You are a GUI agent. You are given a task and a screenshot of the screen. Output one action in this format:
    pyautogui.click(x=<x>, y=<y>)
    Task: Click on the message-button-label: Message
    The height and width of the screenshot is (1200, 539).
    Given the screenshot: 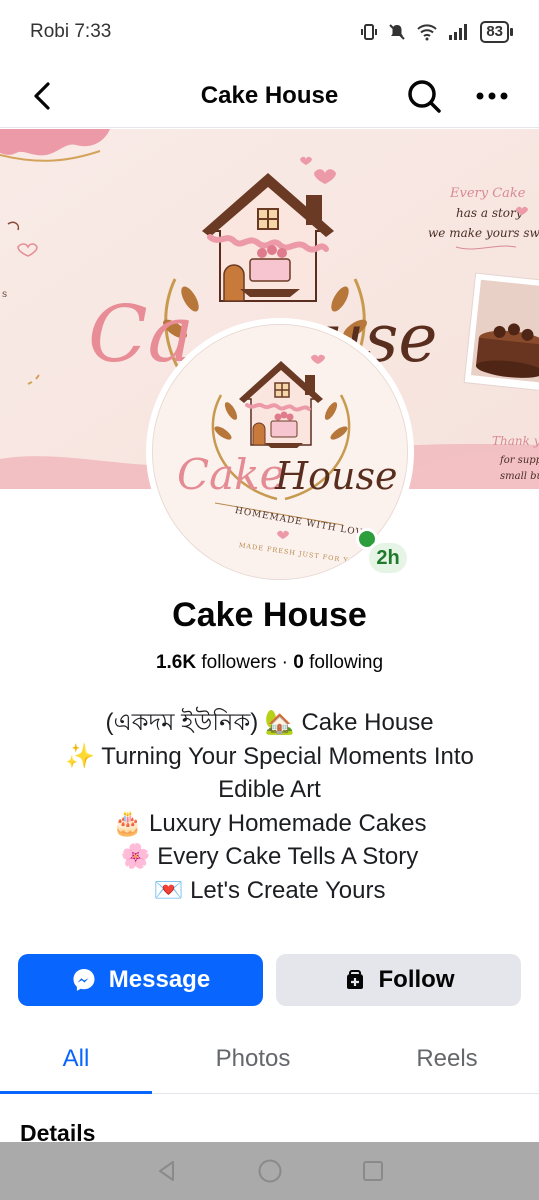 What is the action you would take?
    pyautogui.click(x=159, y=979)
    